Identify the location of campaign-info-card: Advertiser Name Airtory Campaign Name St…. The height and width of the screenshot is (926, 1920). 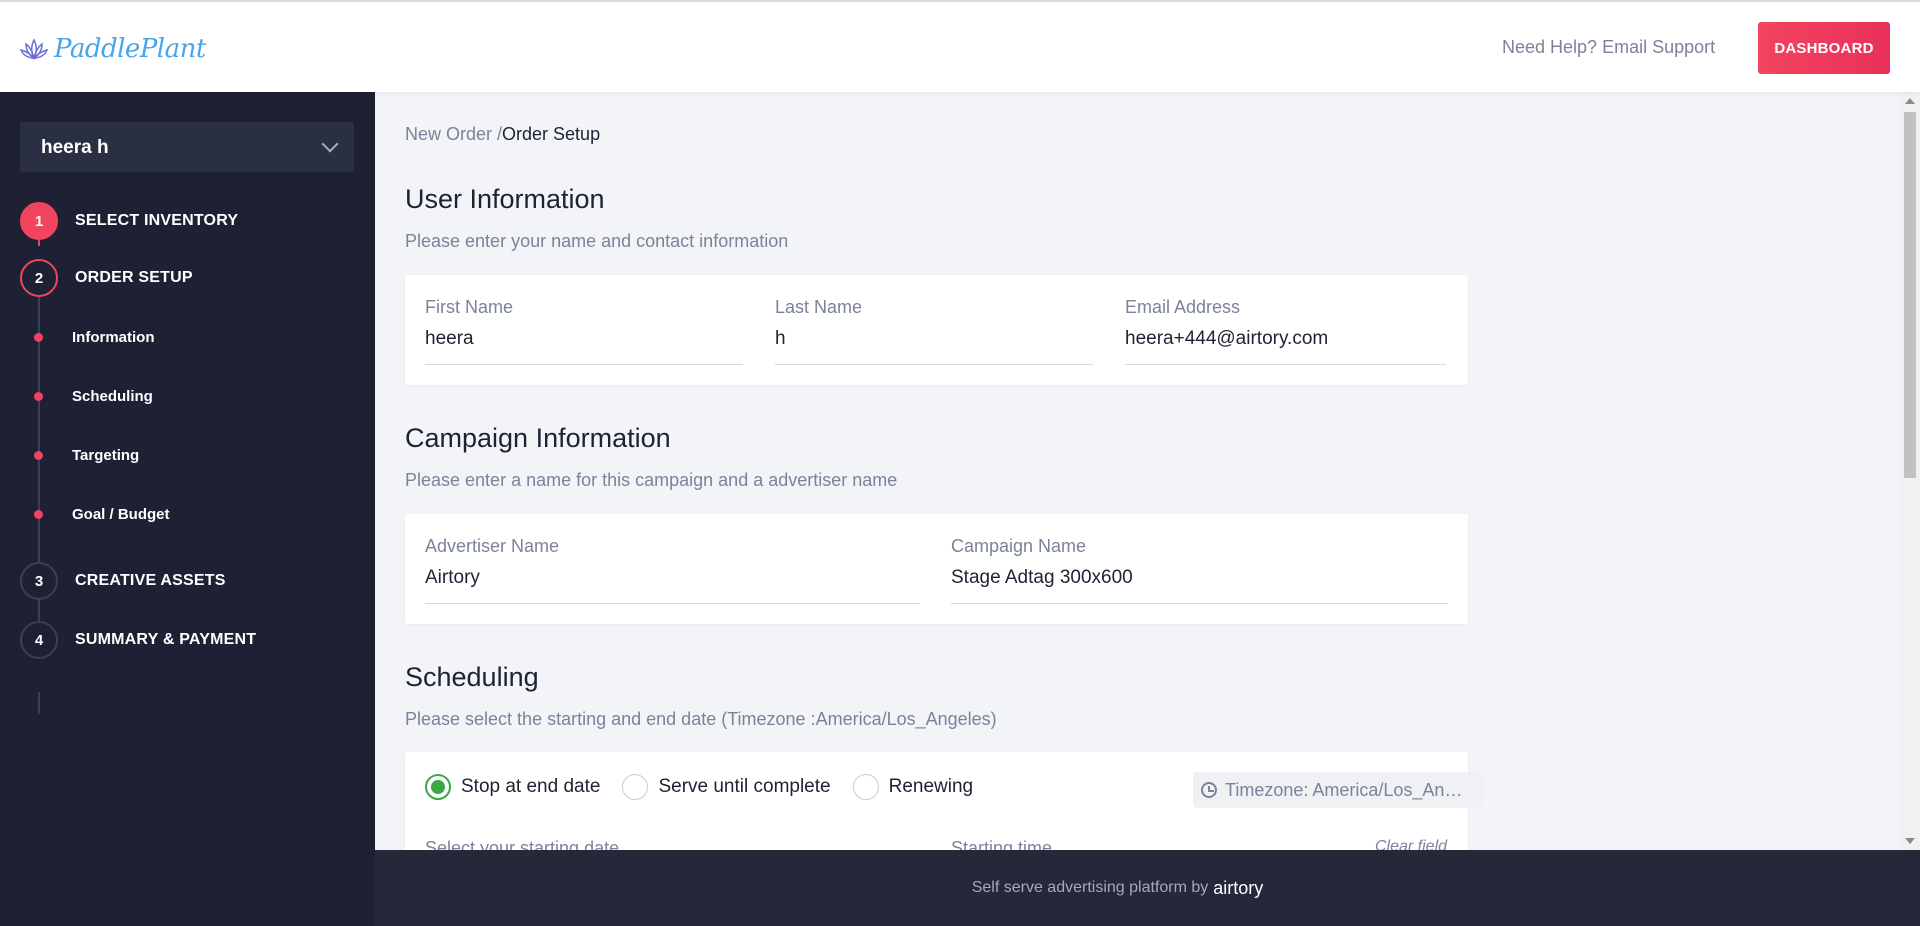
(936, 569).